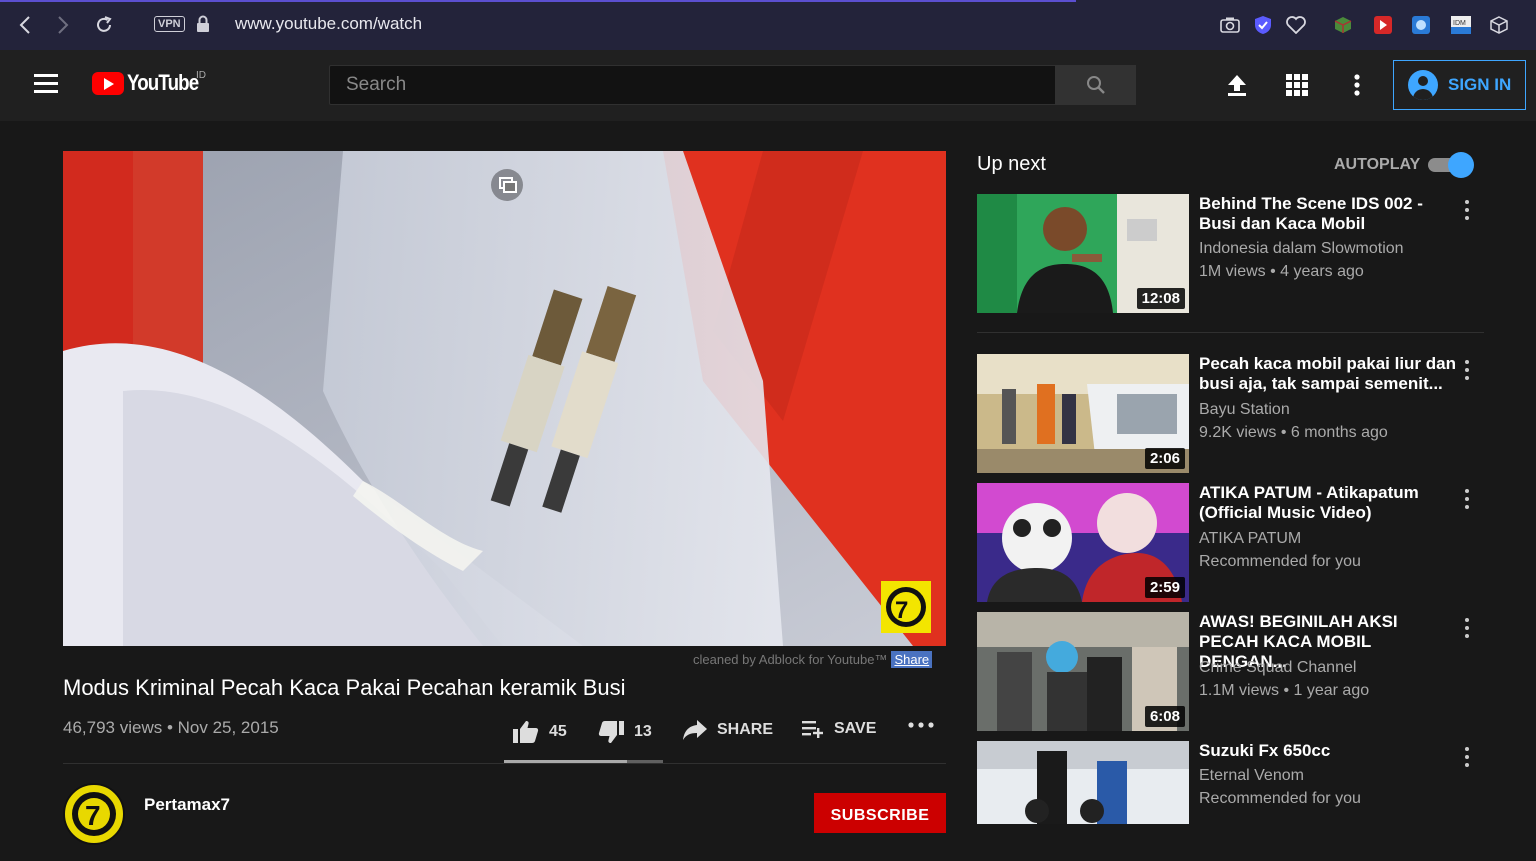  What do you see at coordinates (1357, 85) in the screenshot?
I see `settings-more-icon` at bounding box center [1357, 85].